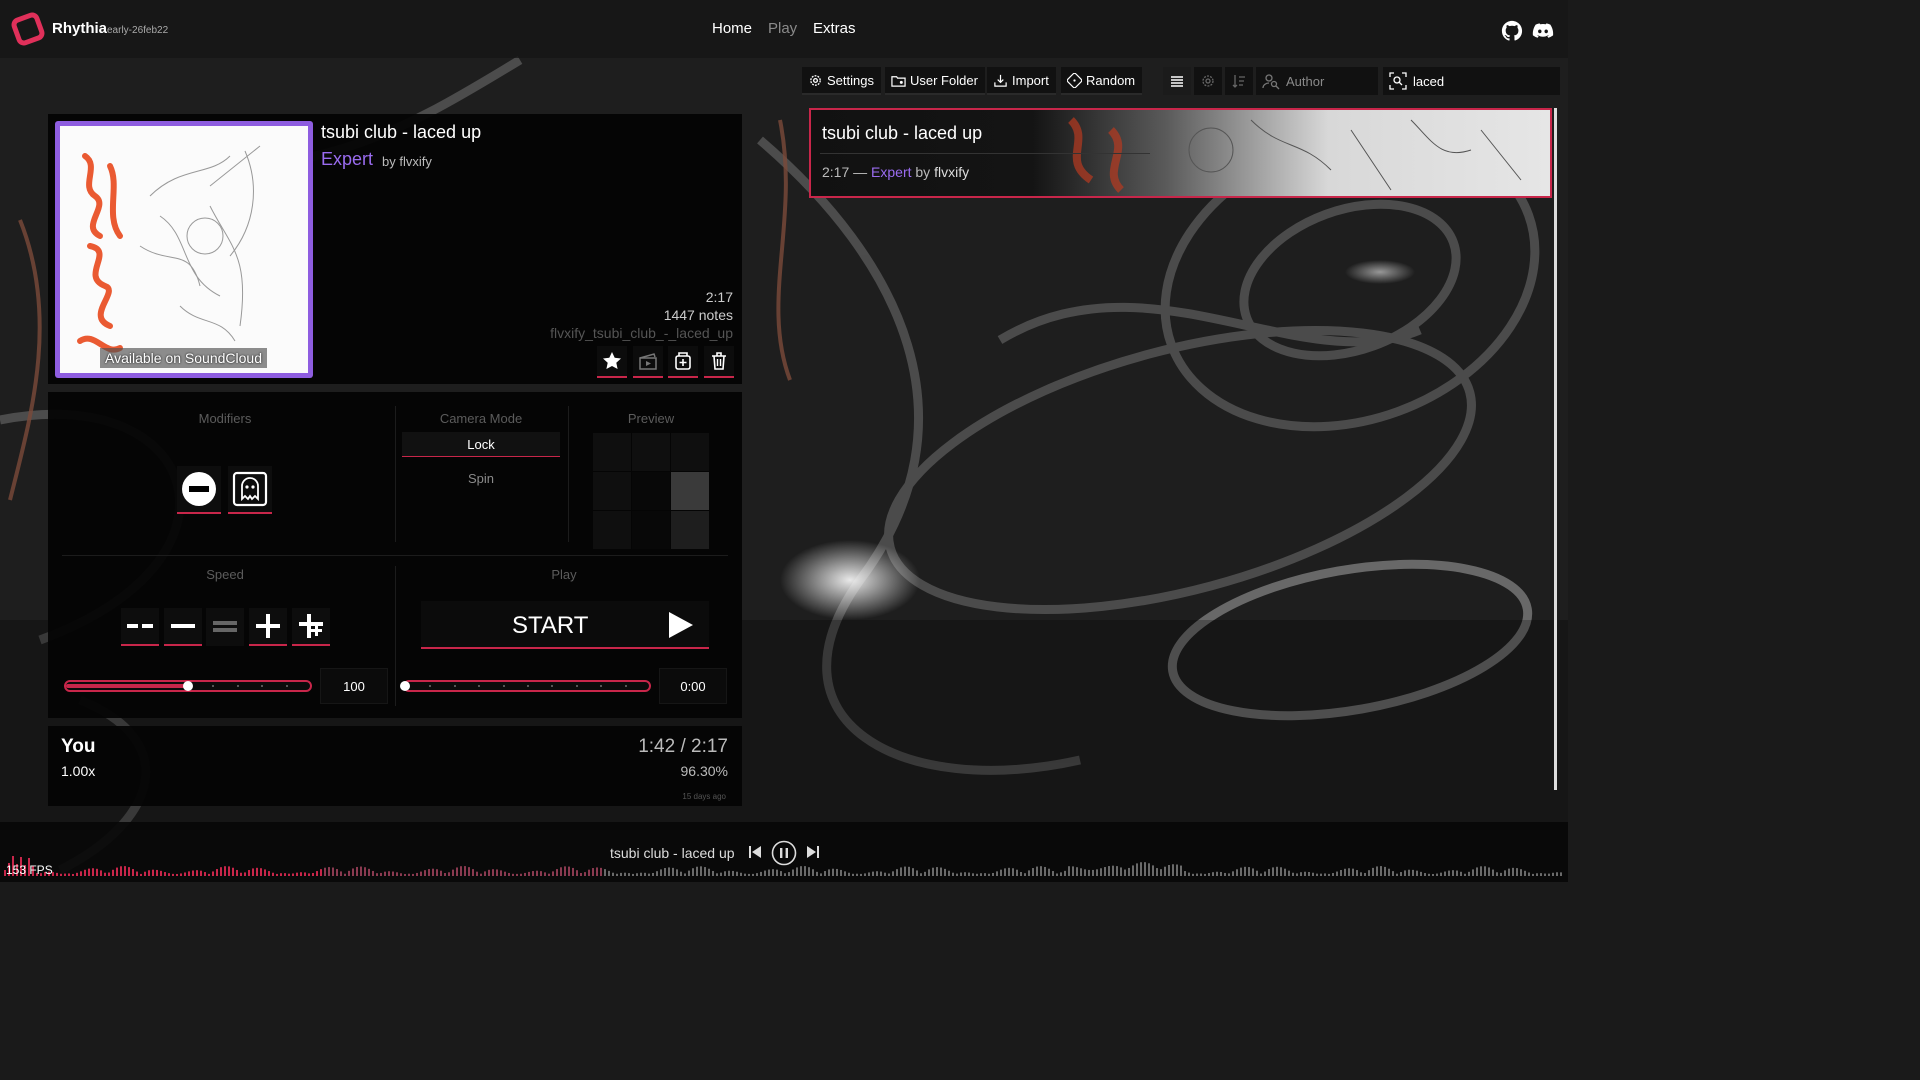  I want to click on settings-label: Settings, so click(850, 80).